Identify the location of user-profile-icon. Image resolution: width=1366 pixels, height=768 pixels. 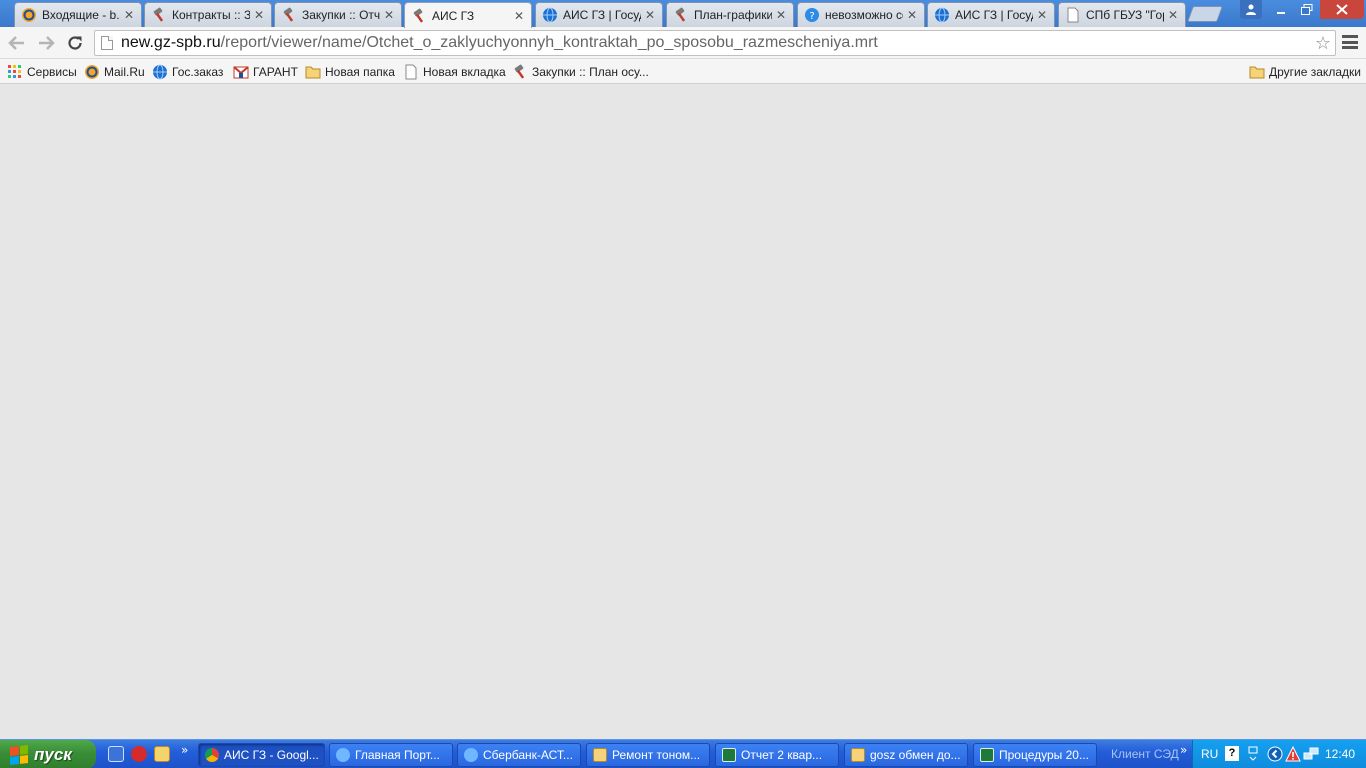
(1251, 9).